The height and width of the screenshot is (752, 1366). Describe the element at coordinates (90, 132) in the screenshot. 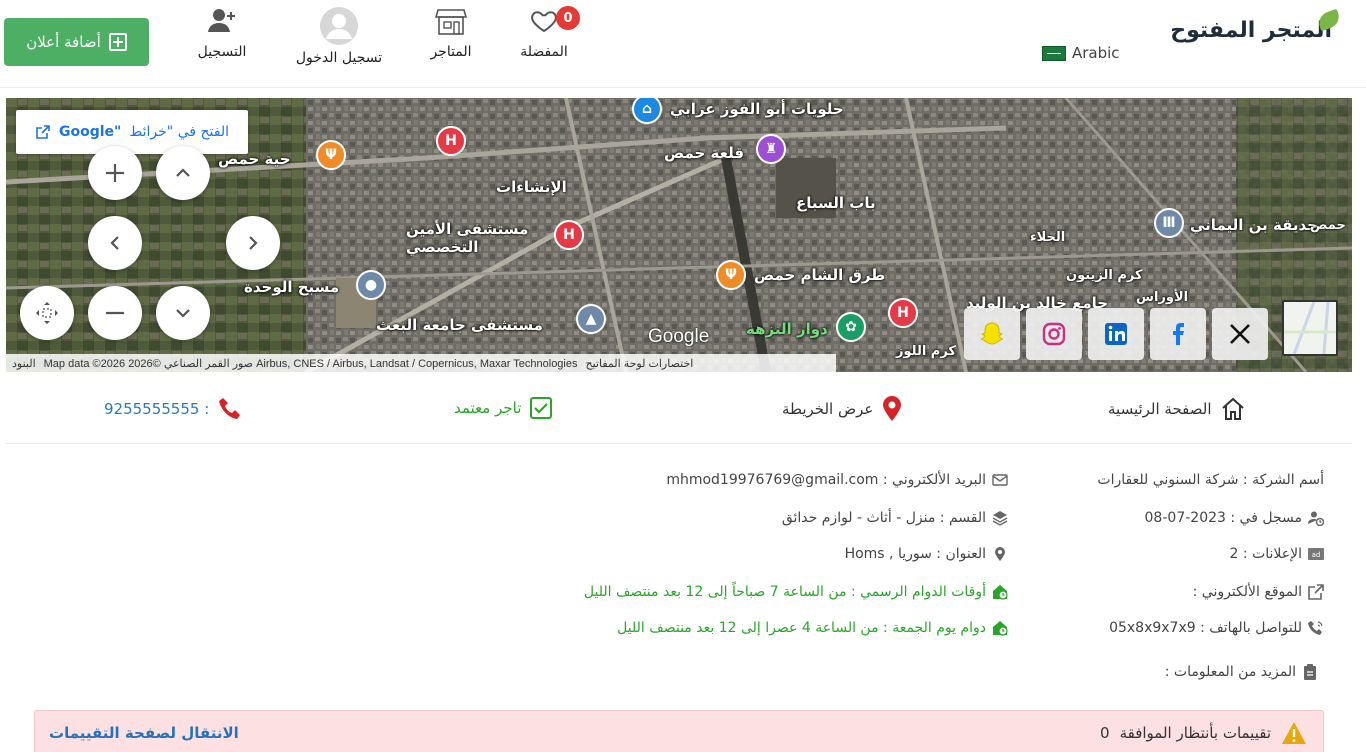

I see `google-brand-text: Google"` at that location.